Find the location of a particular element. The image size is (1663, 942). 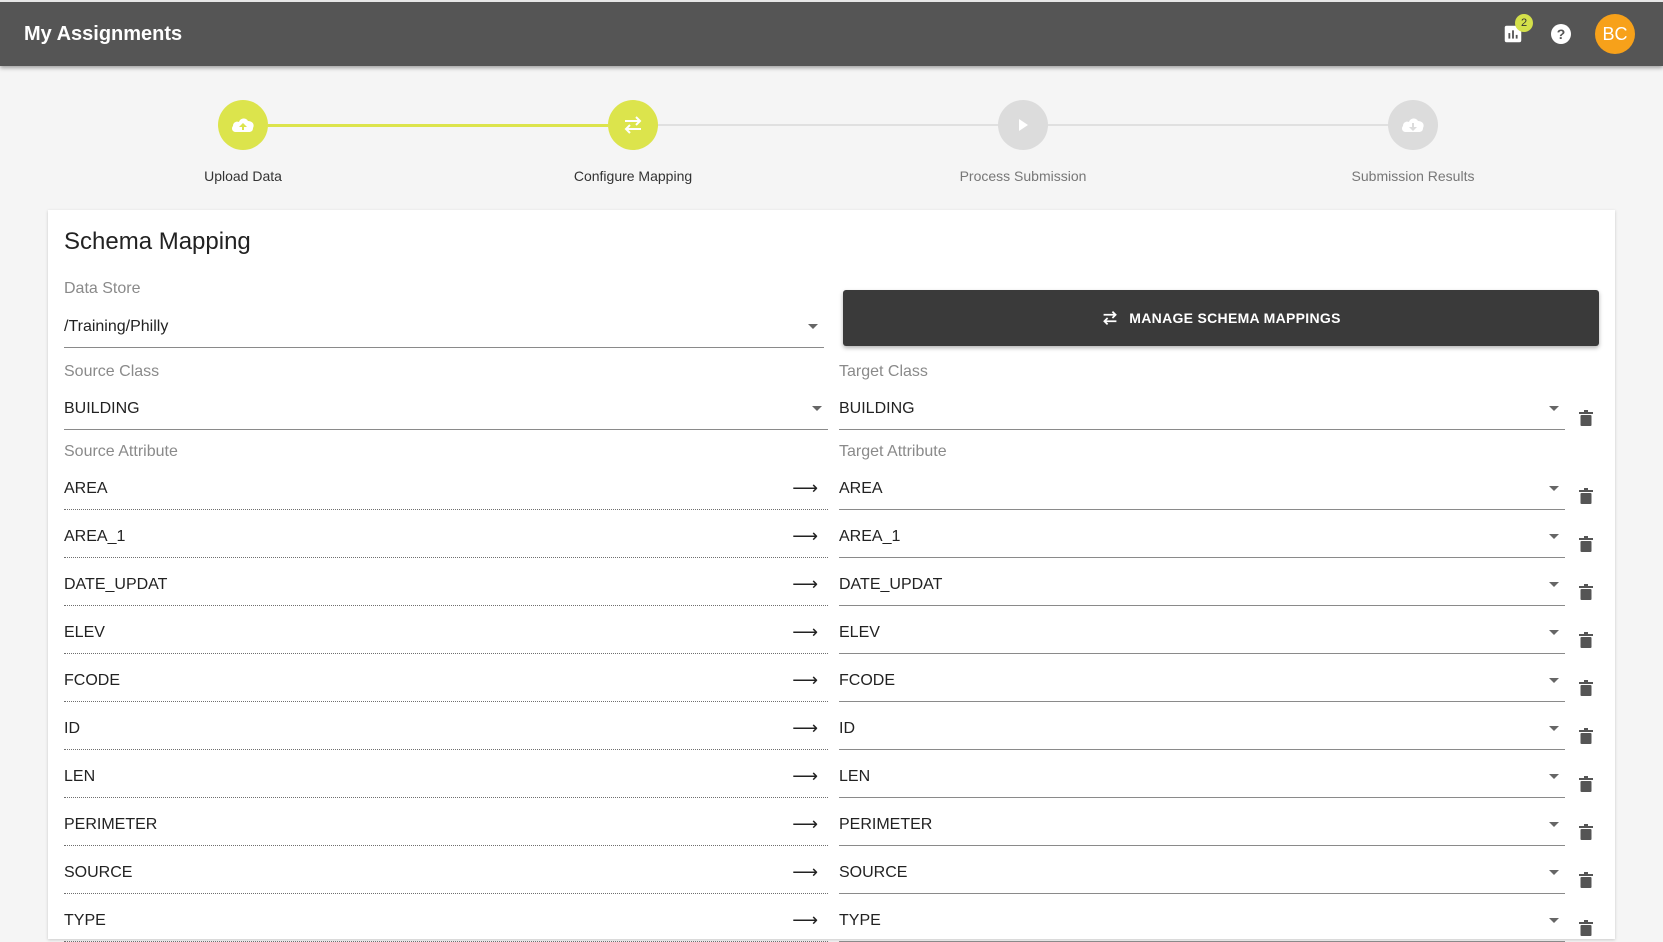

notification-badge: 2 is located at coordinates (1524, 23).